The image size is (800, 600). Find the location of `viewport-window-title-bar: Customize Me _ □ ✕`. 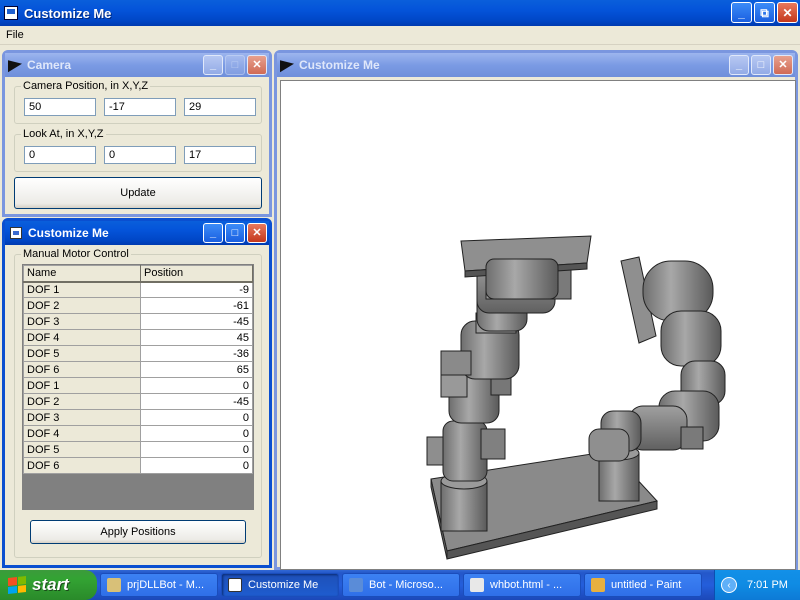

viewport-window-title-bar: Customize Me _ □ ✕ is located at coordinates (536, 65).